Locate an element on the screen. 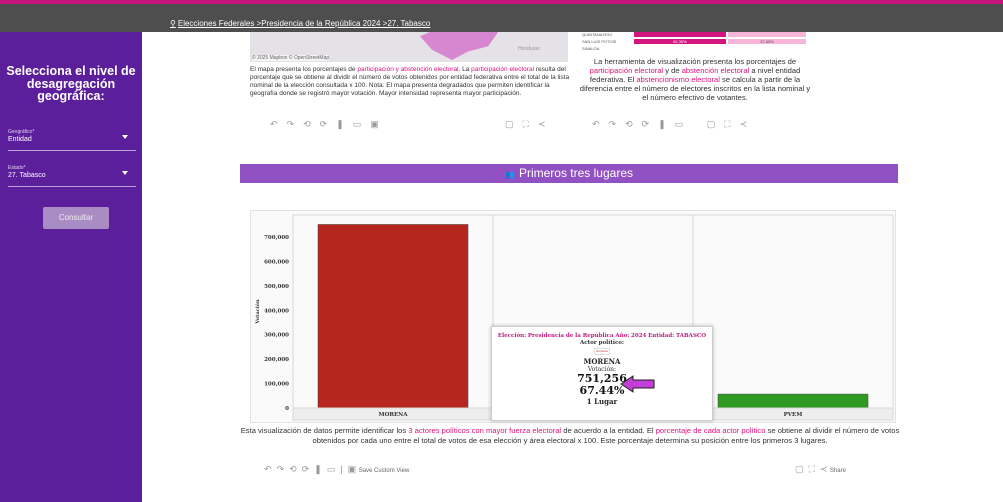 This screenshot has height=502, width=1003. estado-label: Estado* is located at coordinates (17, 168).